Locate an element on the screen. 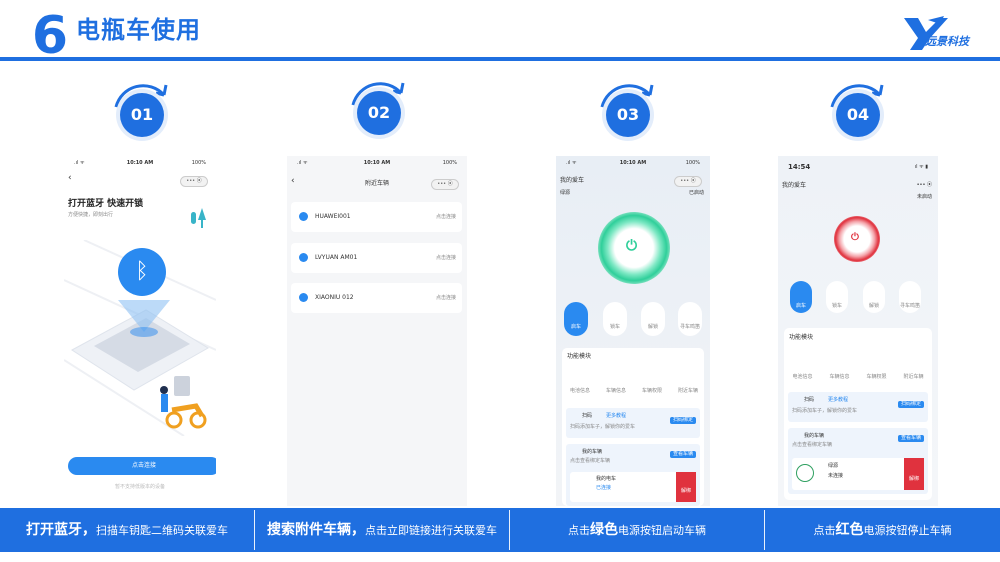 This screenshot has height=562, width=1000. red-power-button: ⏻ is located at coordinates (857, 239).